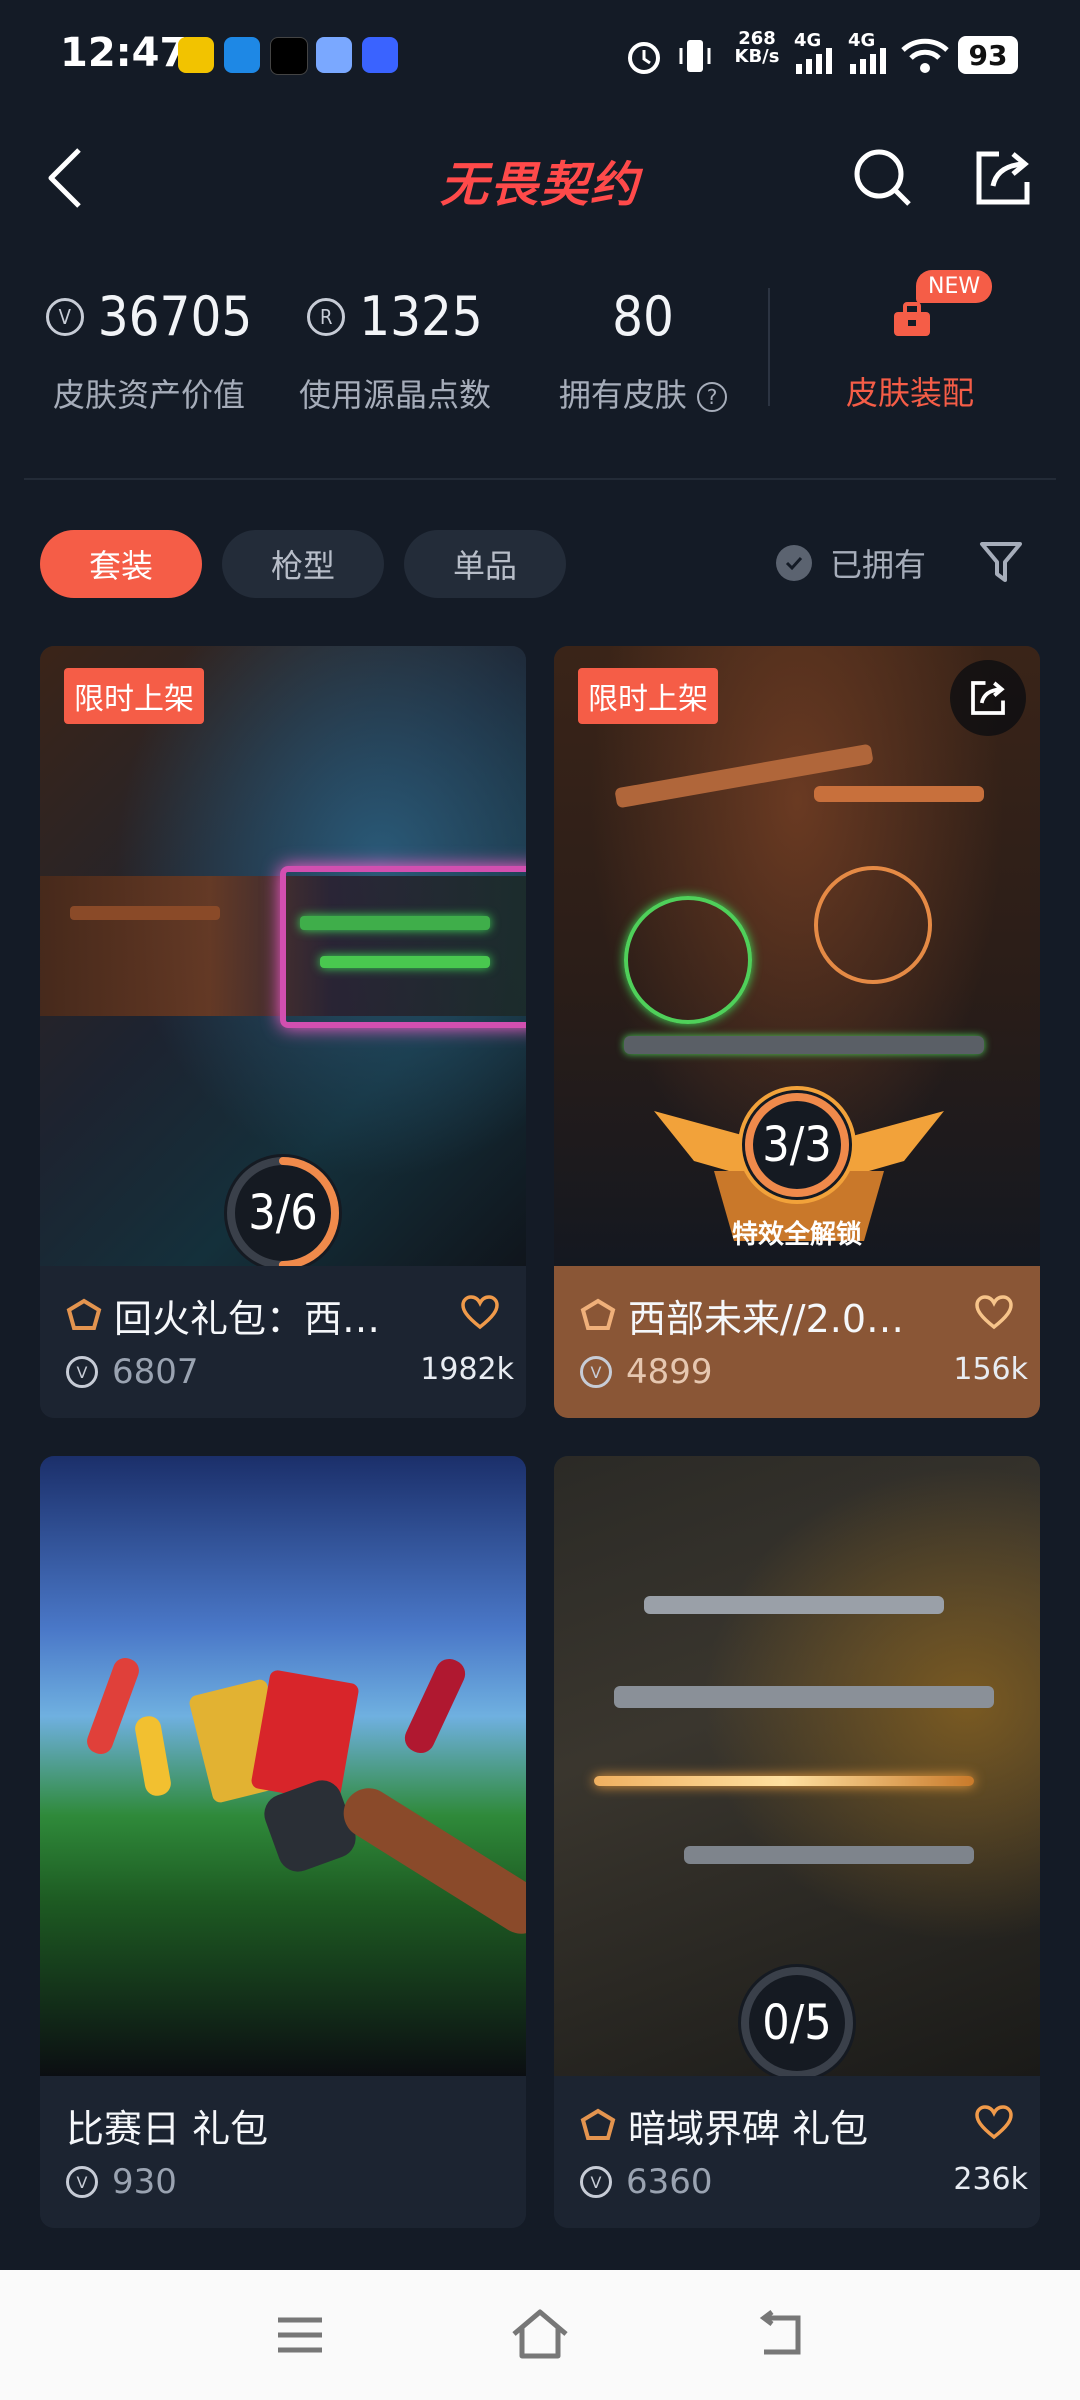 The height and width of the screenshot is (2400, 1080). Describe the element at coordinates (990, 2179) in the screenshot. I see `like-count: 236k` at that location.